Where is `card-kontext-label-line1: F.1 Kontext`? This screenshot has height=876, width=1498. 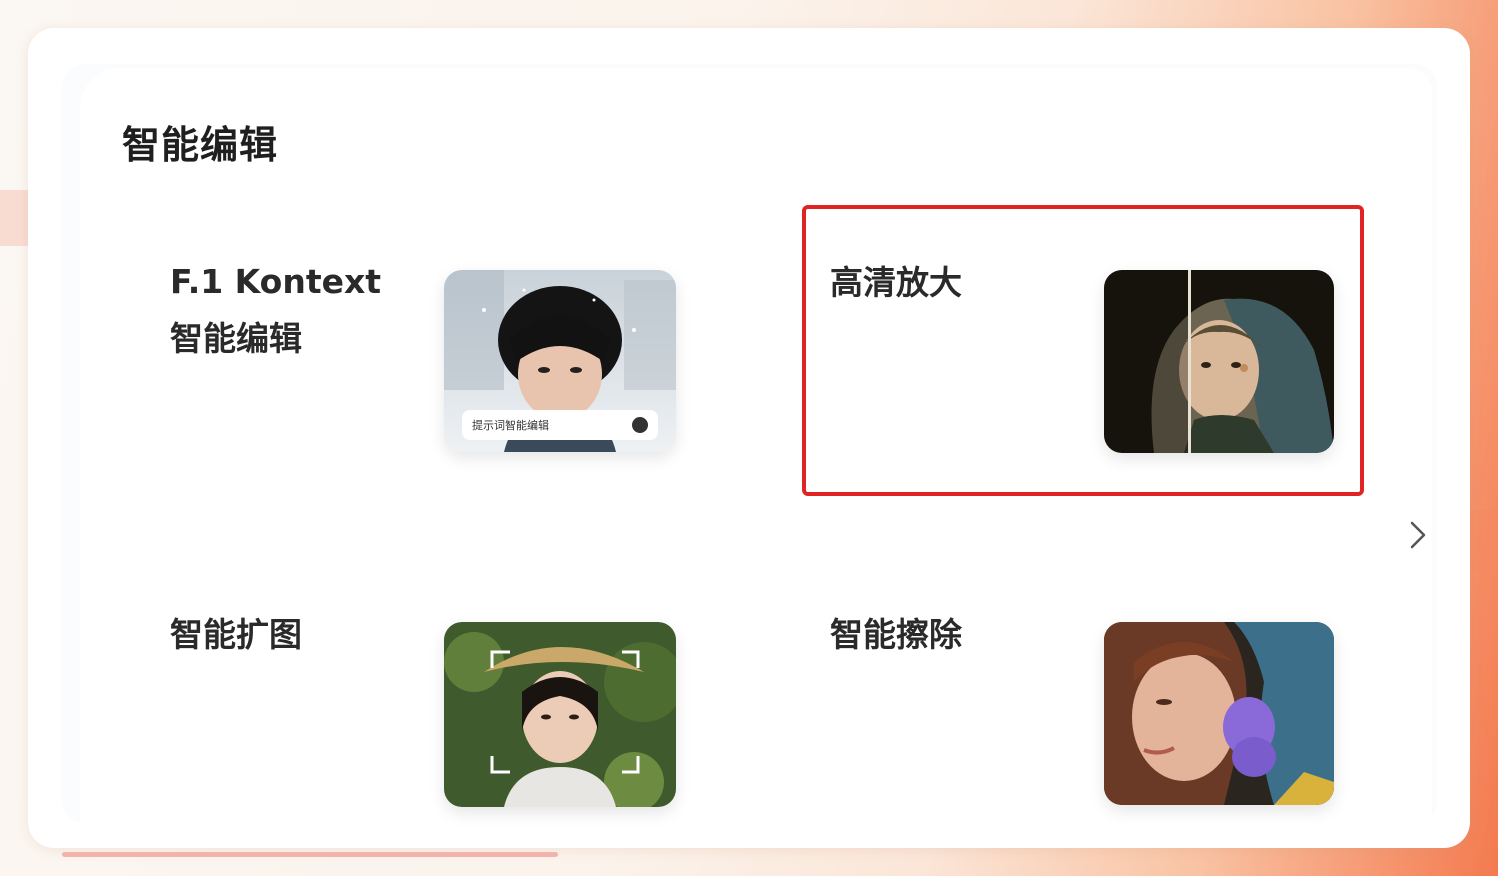
card-kontext-label-line1: F.1 Kontext is located at coordinates (276, 281).